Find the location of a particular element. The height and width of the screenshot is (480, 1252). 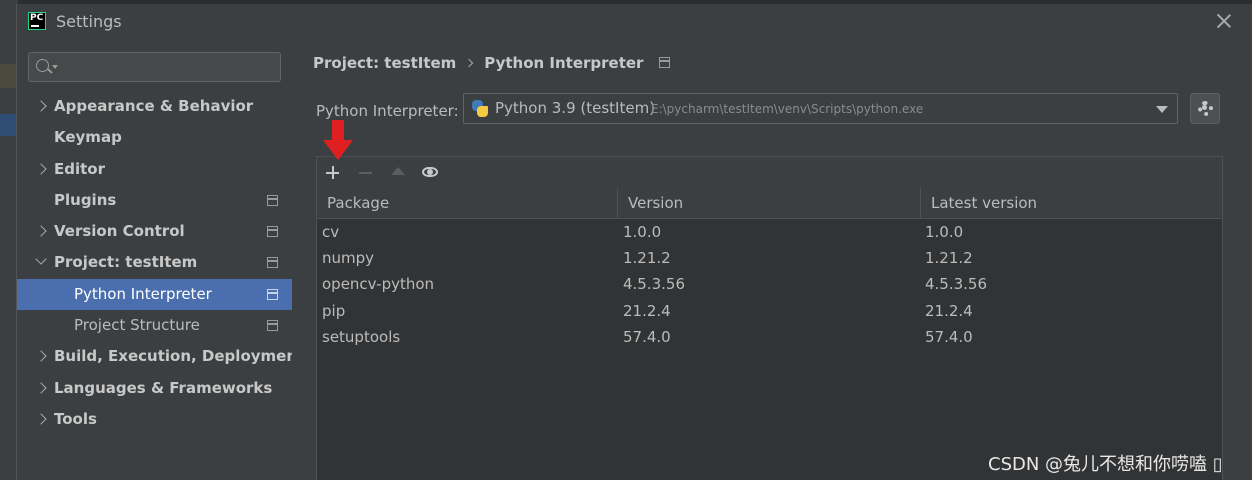

table-row: opencv-python 4.5.3.56 4.5.3.56 is located at coordinates (769, 284).